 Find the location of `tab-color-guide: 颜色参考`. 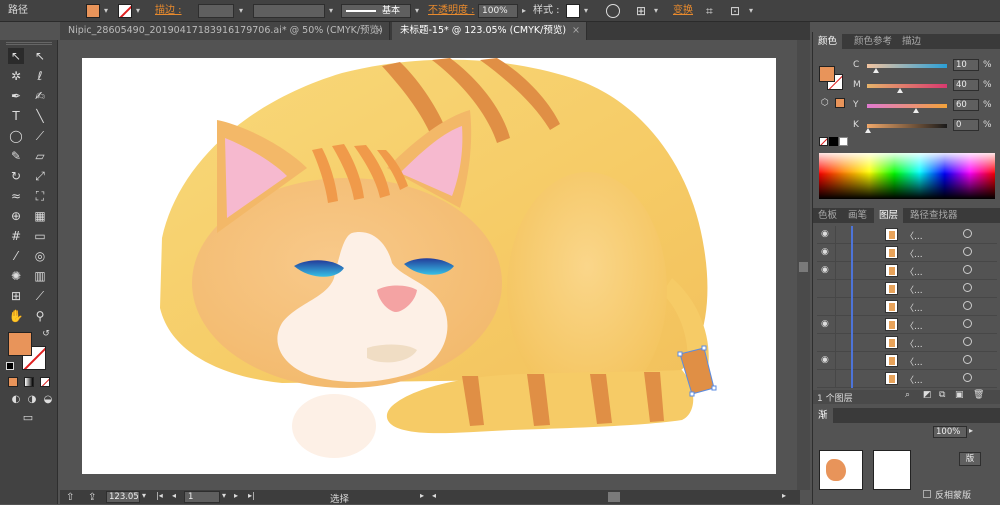

tab-color-guide: 颜色参考 is located at coordinates (873, 41).